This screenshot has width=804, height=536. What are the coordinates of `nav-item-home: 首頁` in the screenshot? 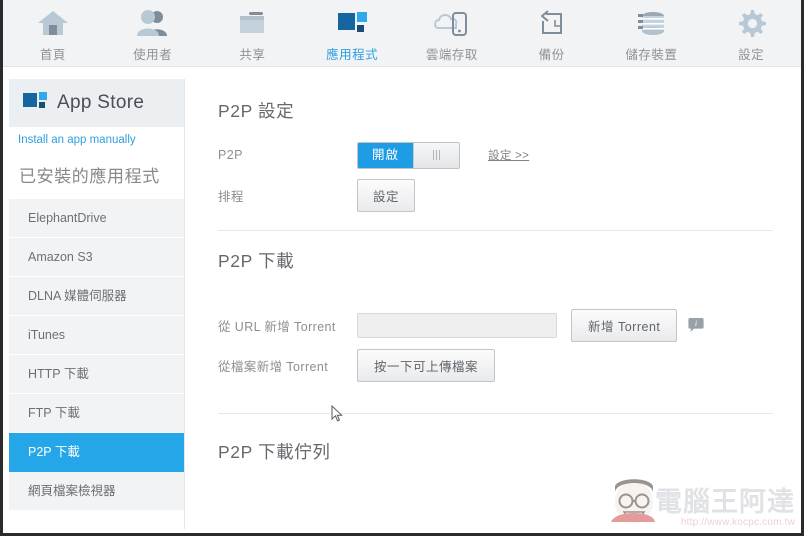 It's located at (53, 33).